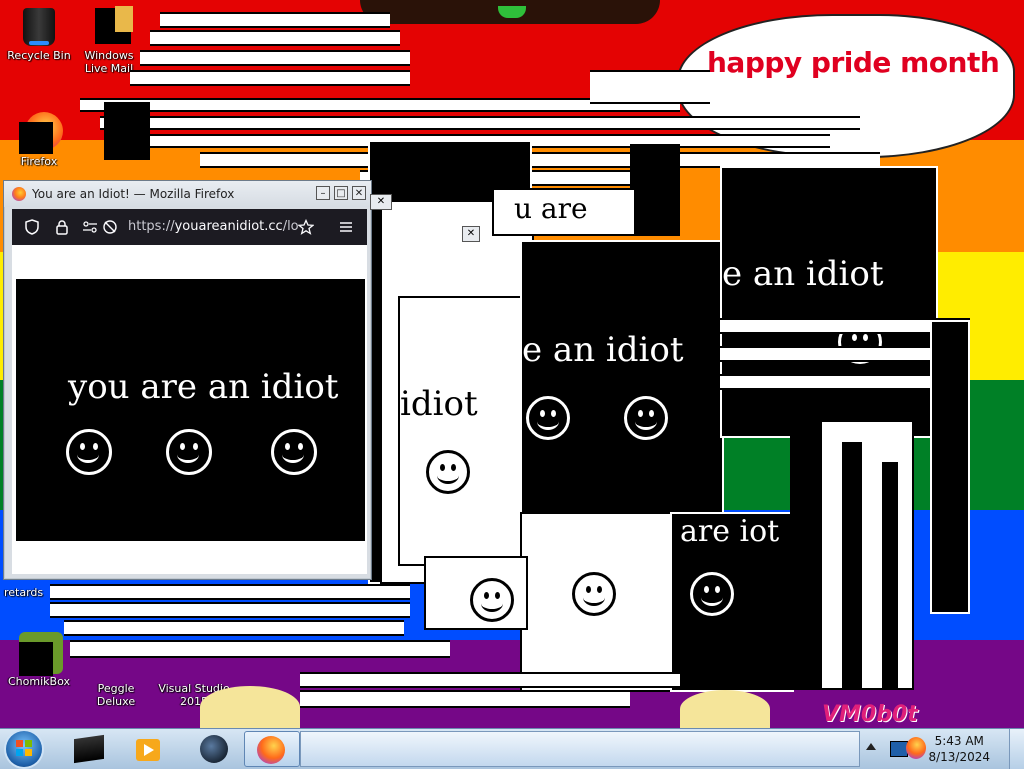 Image resolution: width=1024 pixels, height=769 pixels. Describe the element at coordinates (870, 714) in the screenshot. I see `watermark-text: VM0b0t` at that location.